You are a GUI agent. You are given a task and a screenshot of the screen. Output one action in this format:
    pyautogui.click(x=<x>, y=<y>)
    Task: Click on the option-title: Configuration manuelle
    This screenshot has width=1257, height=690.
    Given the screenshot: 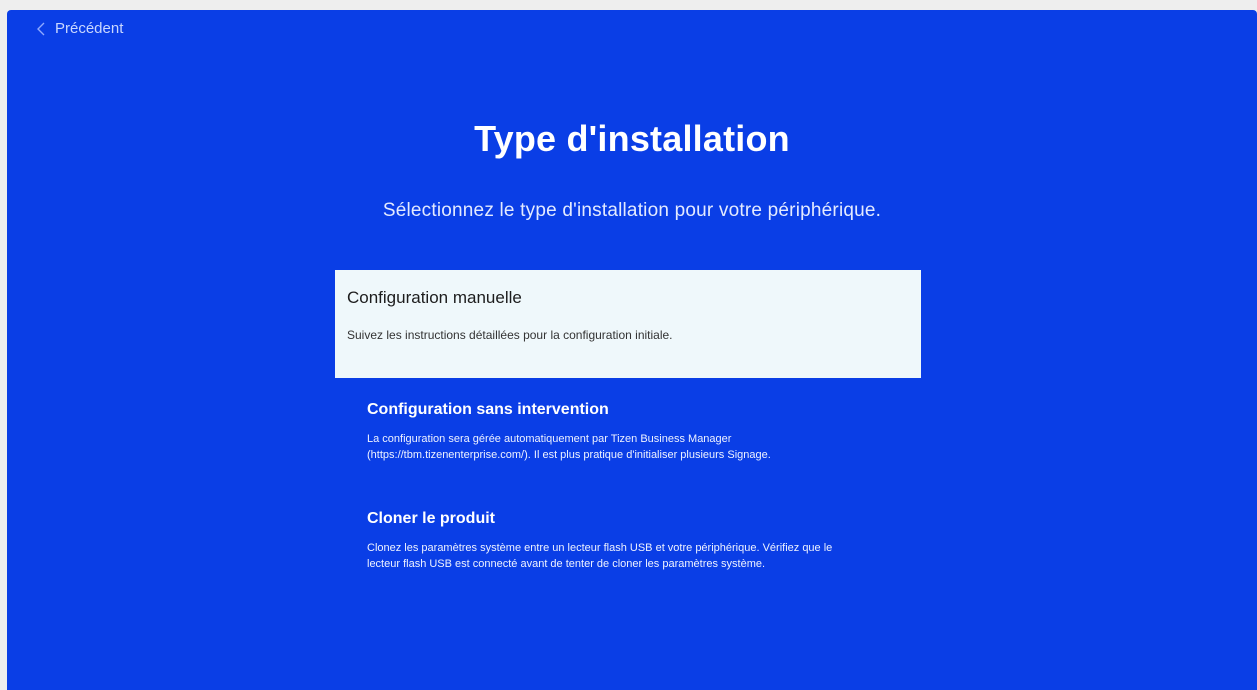 What is the action you would take?
    pyautogui.click(x=434, y=297)
    